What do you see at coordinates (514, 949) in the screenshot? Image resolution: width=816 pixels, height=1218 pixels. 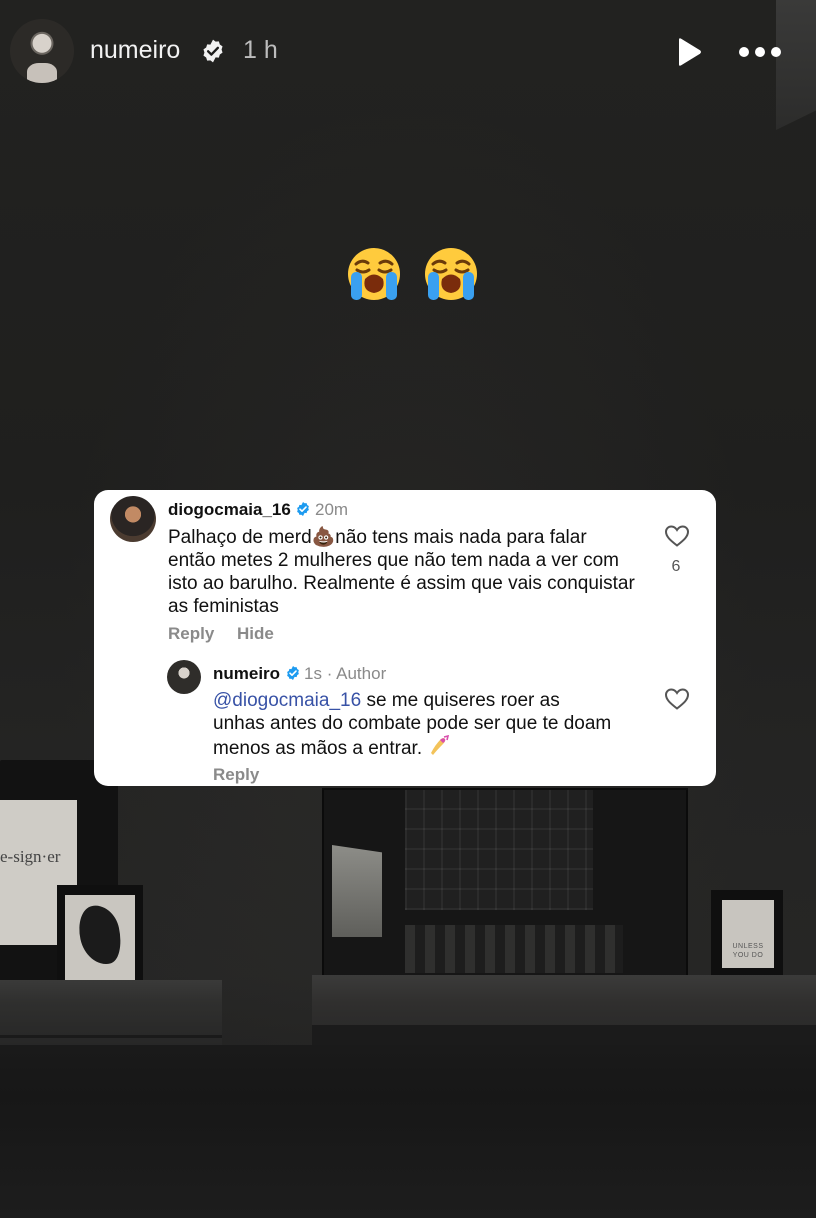 I see `background-tv-floor` at bounding box center [514, 949].